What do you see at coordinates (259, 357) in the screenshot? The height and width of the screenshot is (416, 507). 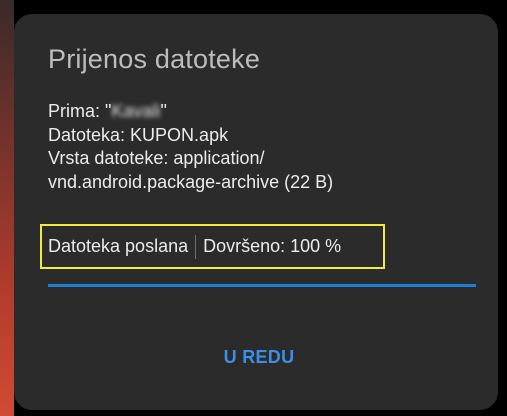 I see `ok-button: U REDU` at bounding box center [259, 357].